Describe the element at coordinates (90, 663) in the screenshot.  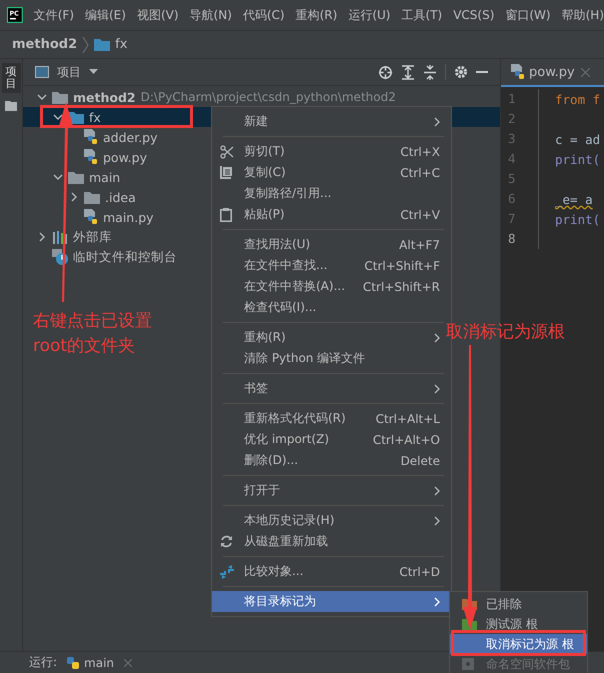
I see `run-tab: main` at that location.